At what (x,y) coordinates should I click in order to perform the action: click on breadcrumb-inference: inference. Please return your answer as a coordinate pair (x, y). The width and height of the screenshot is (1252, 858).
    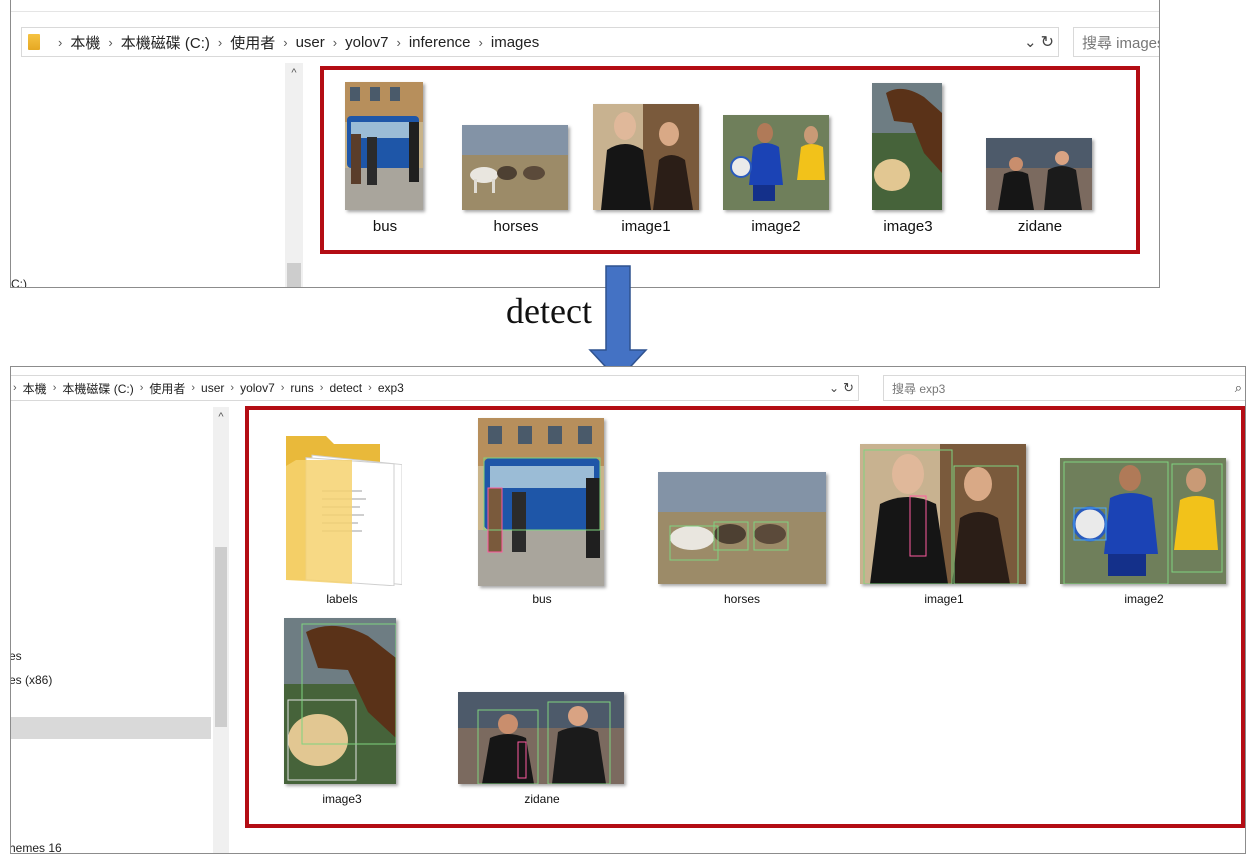
    Looking at the image, I should click on (440, 42).